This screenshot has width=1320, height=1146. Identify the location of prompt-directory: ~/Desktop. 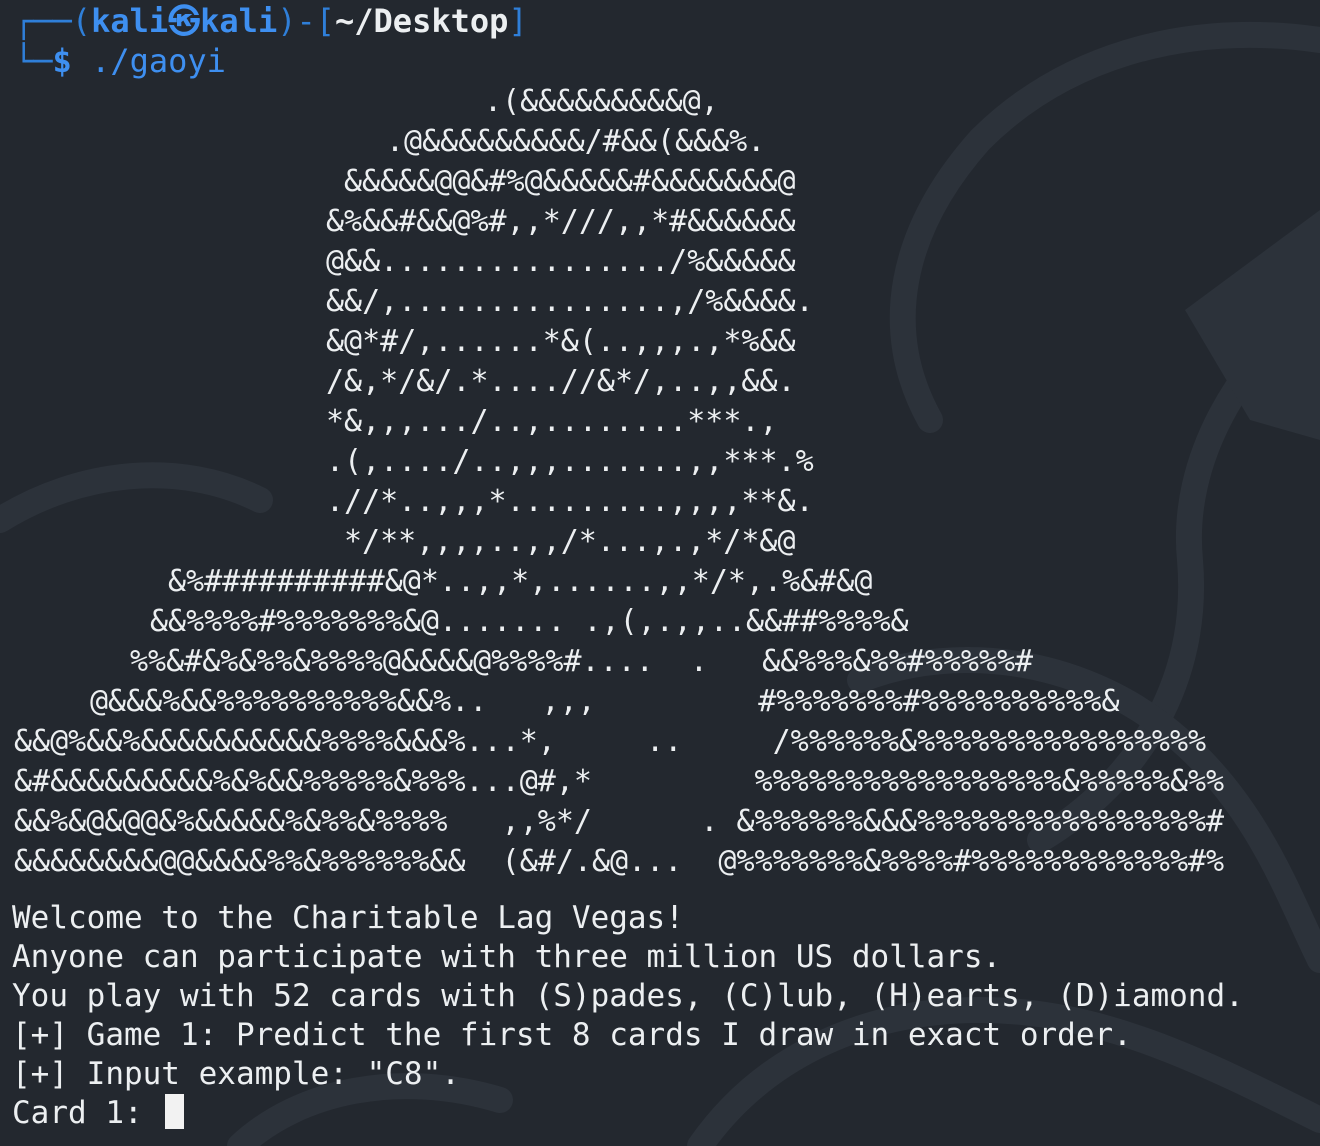
(422, 21).